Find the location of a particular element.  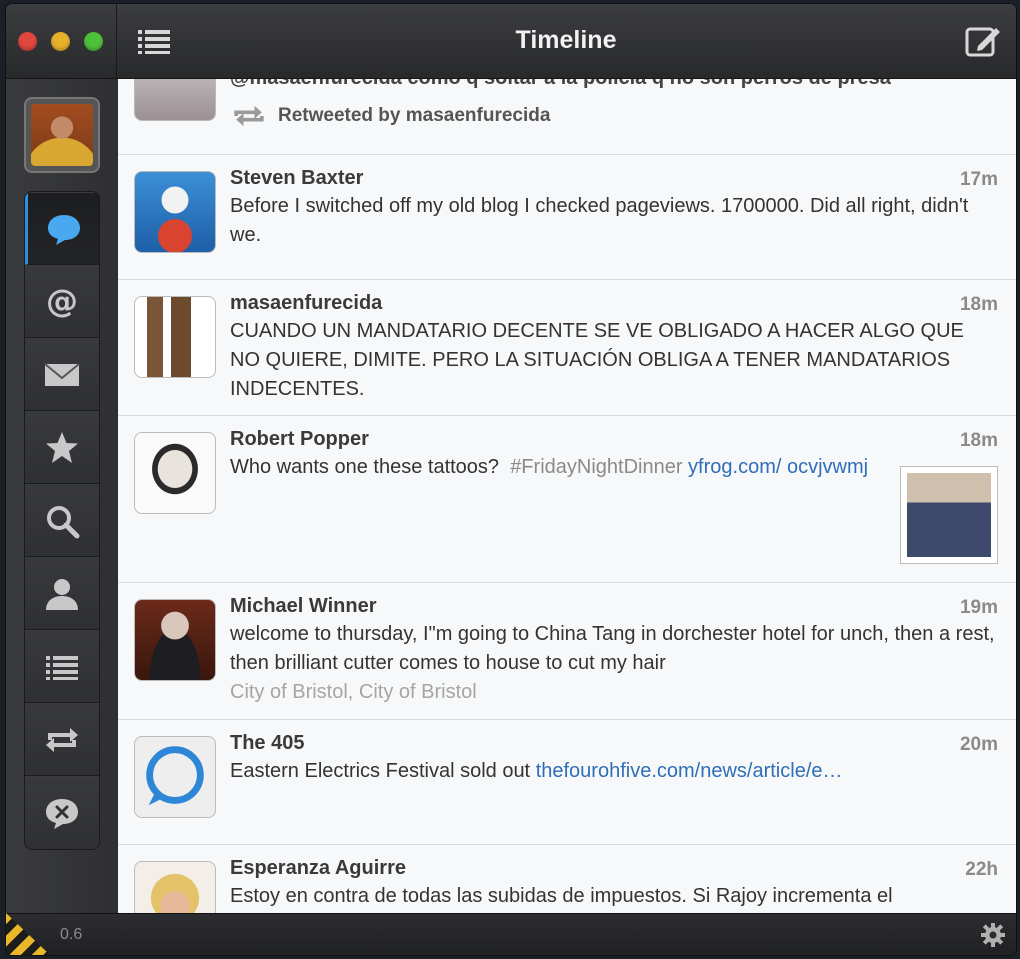

account-avatar is located at coordinates (62, 135).